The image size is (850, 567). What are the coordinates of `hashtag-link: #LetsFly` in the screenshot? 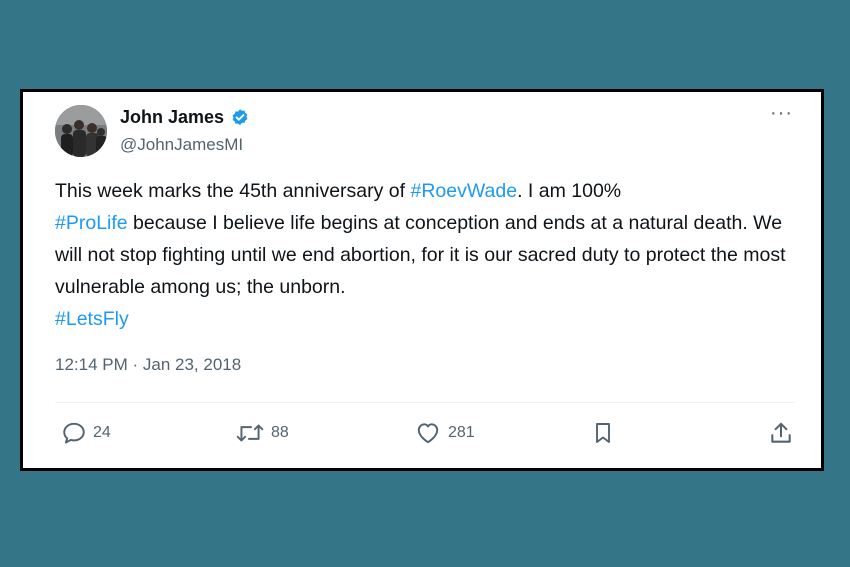 It's located at (92, 319).